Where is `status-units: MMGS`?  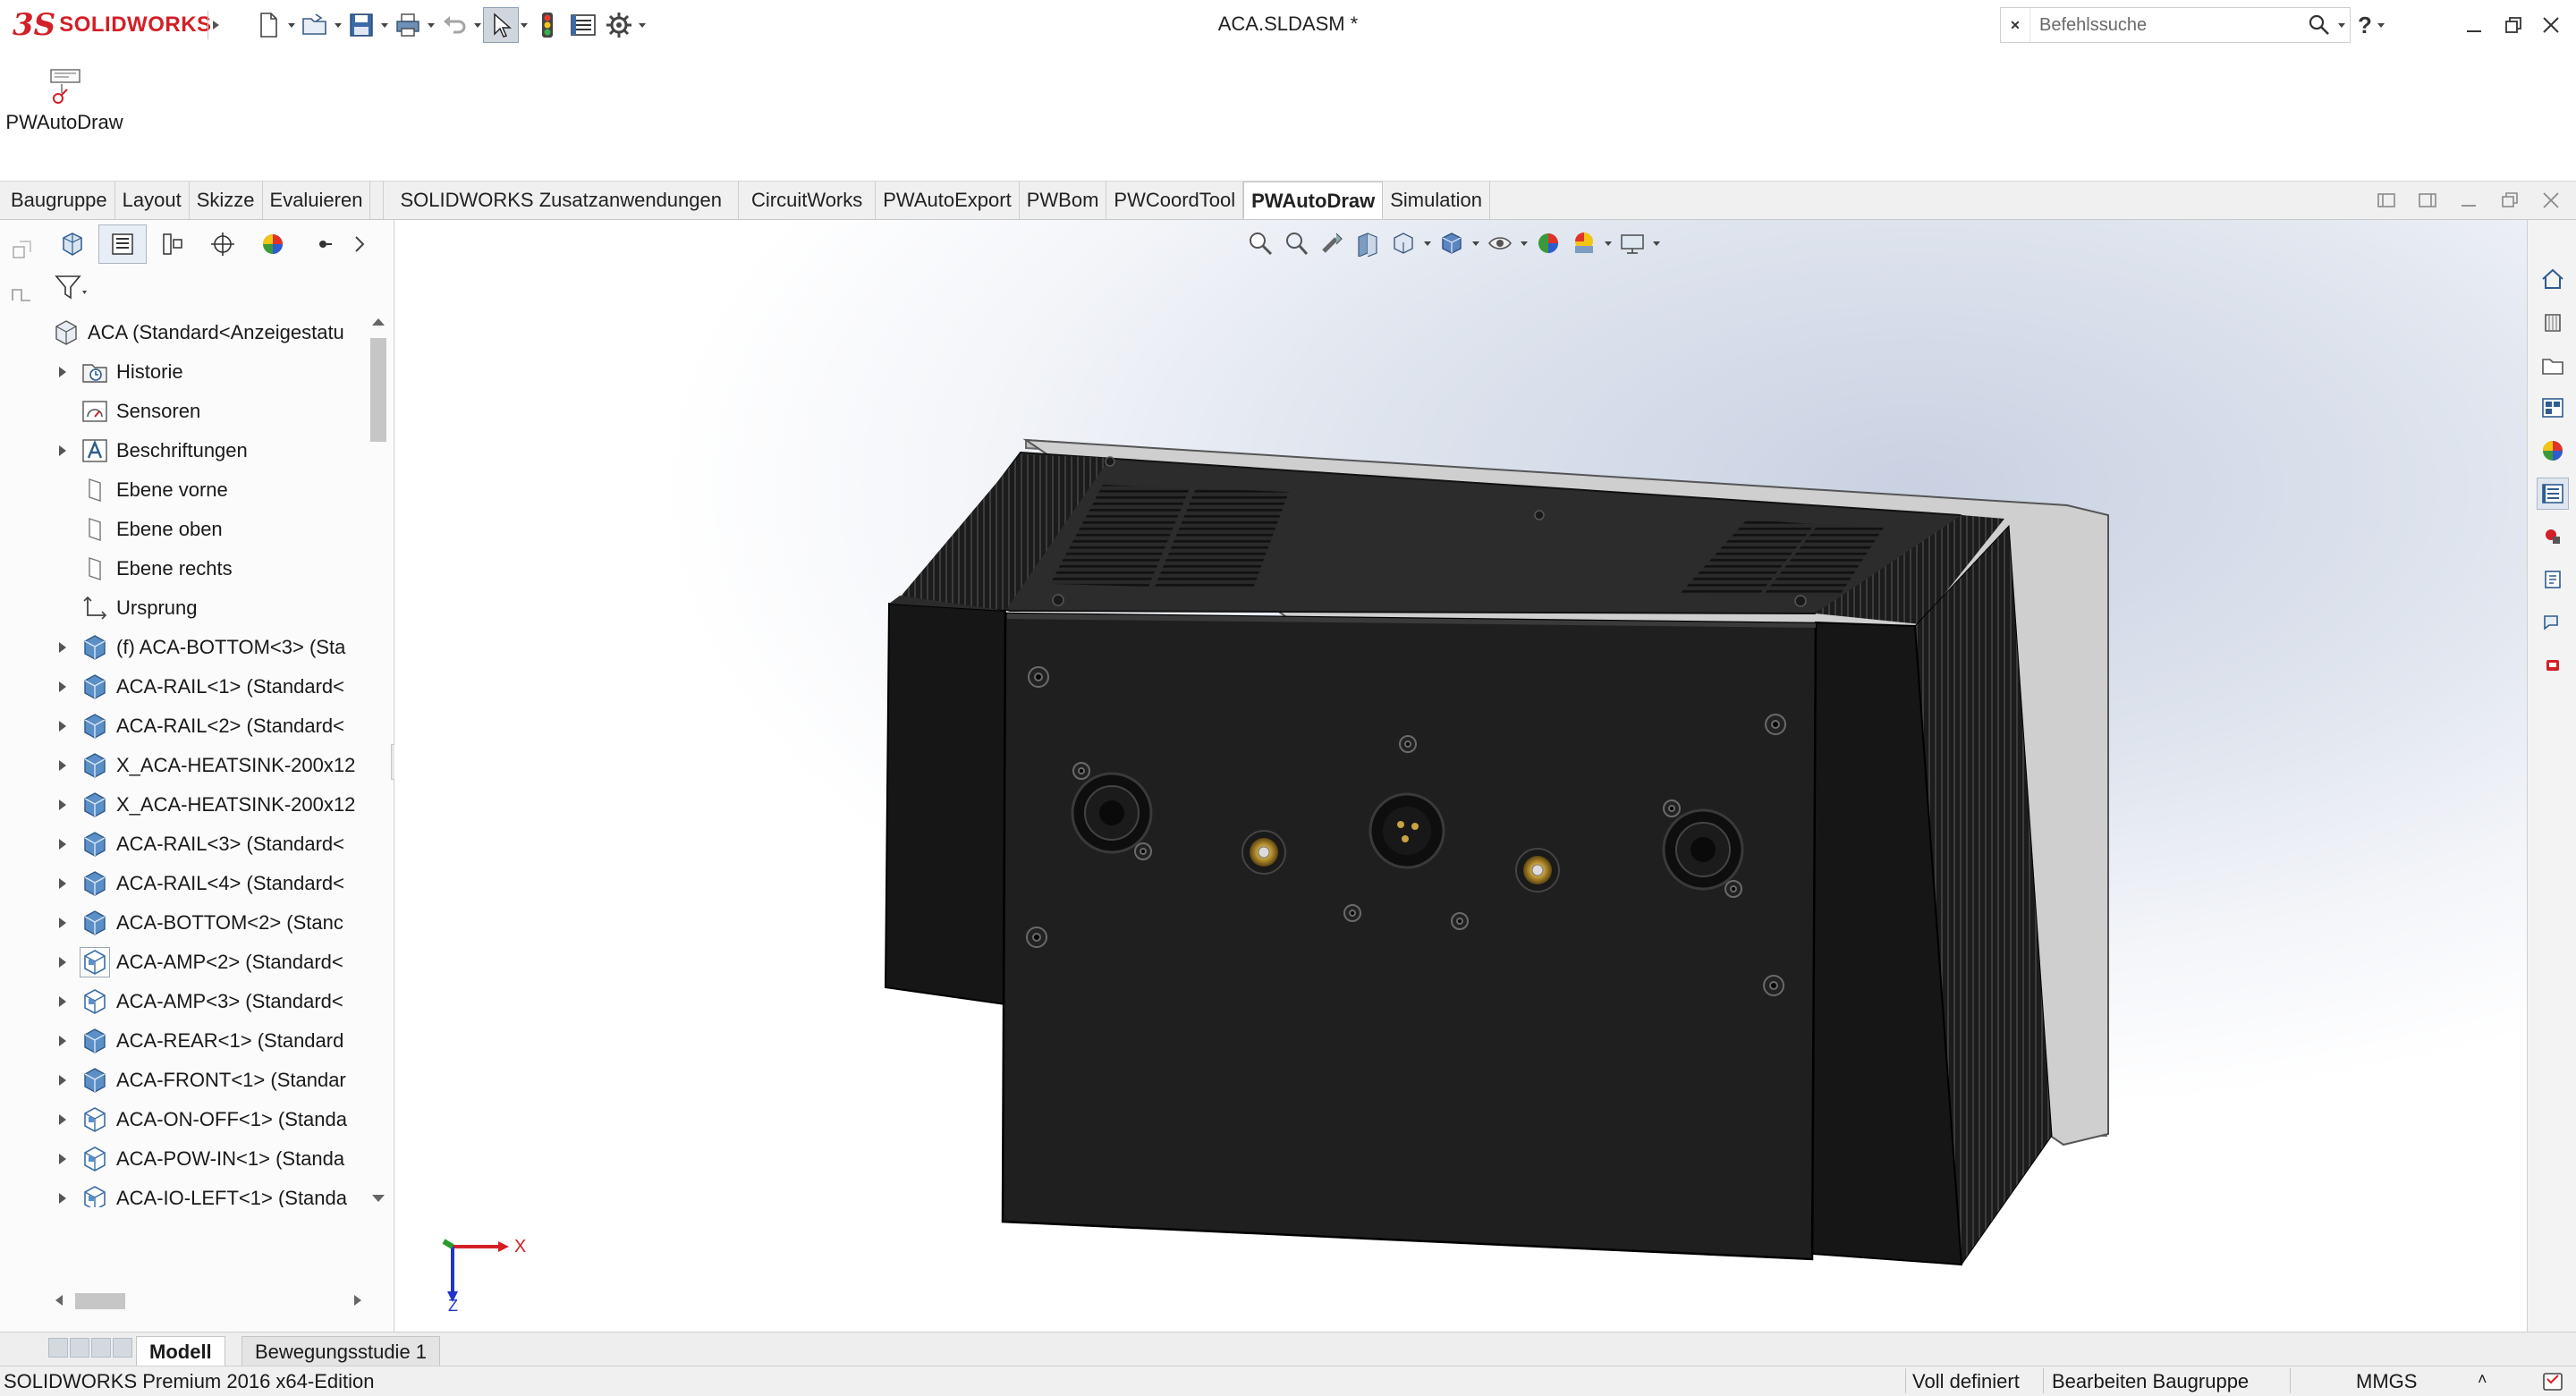
status-units: MMGS is located at coordinates (2386, 1382).